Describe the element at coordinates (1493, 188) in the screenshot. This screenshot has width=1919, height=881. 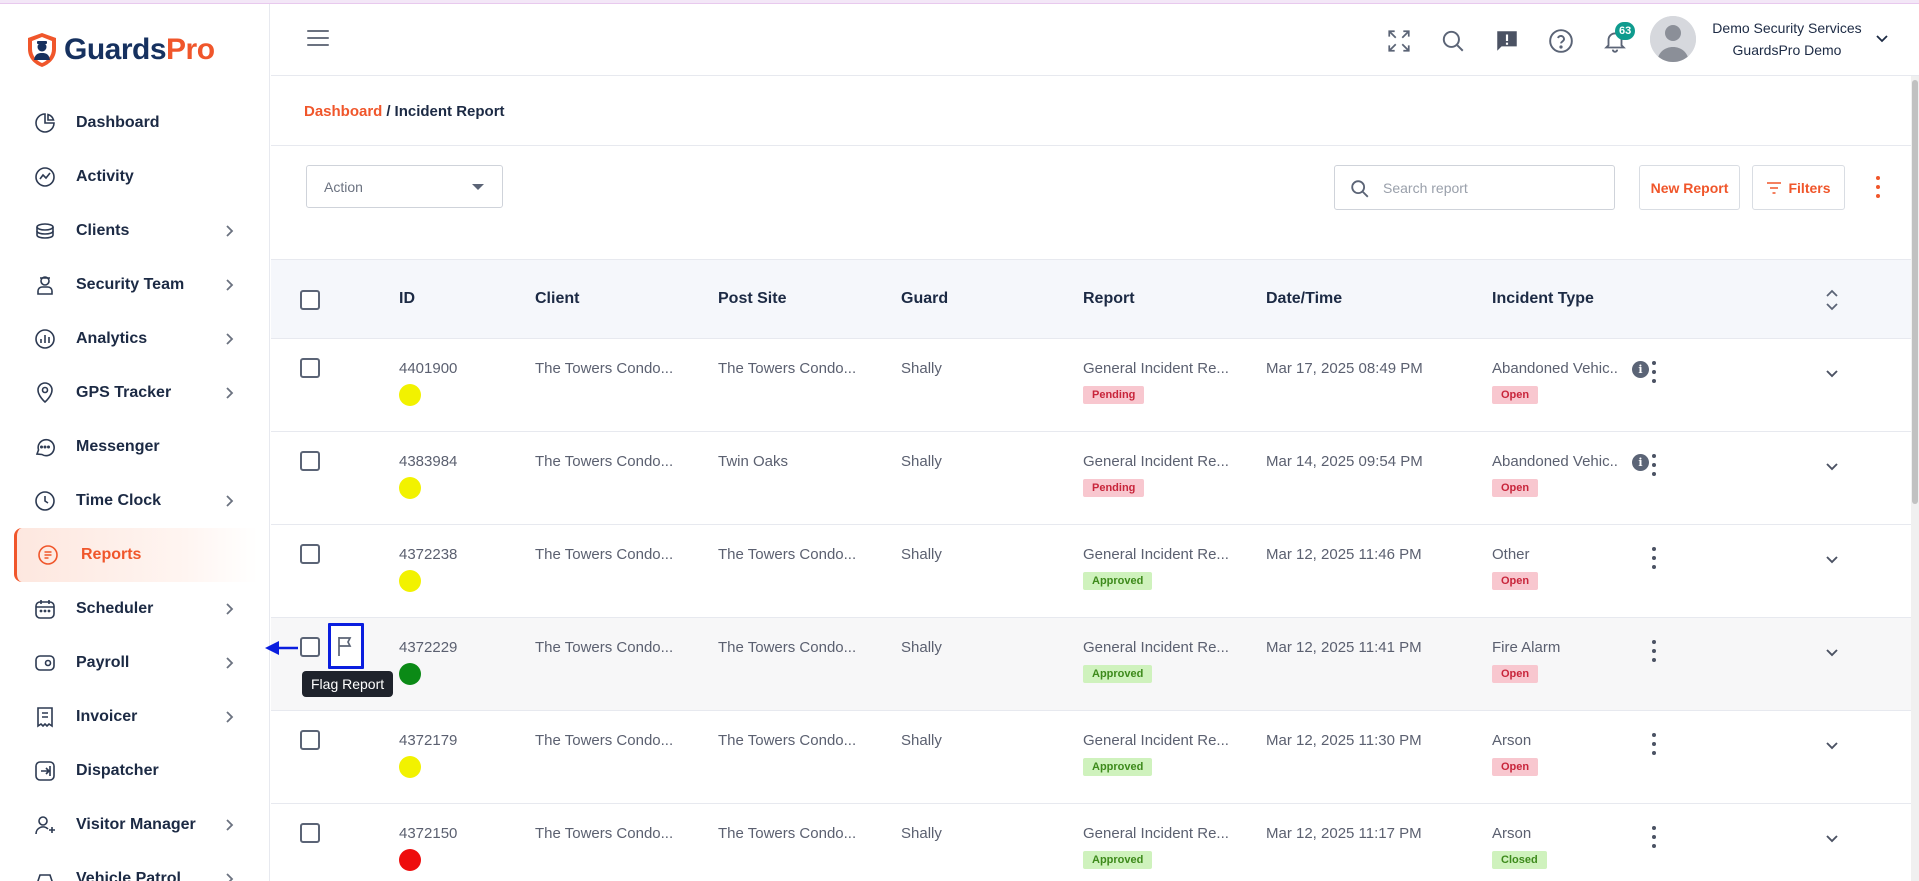
I see `search-report-input` at that location.